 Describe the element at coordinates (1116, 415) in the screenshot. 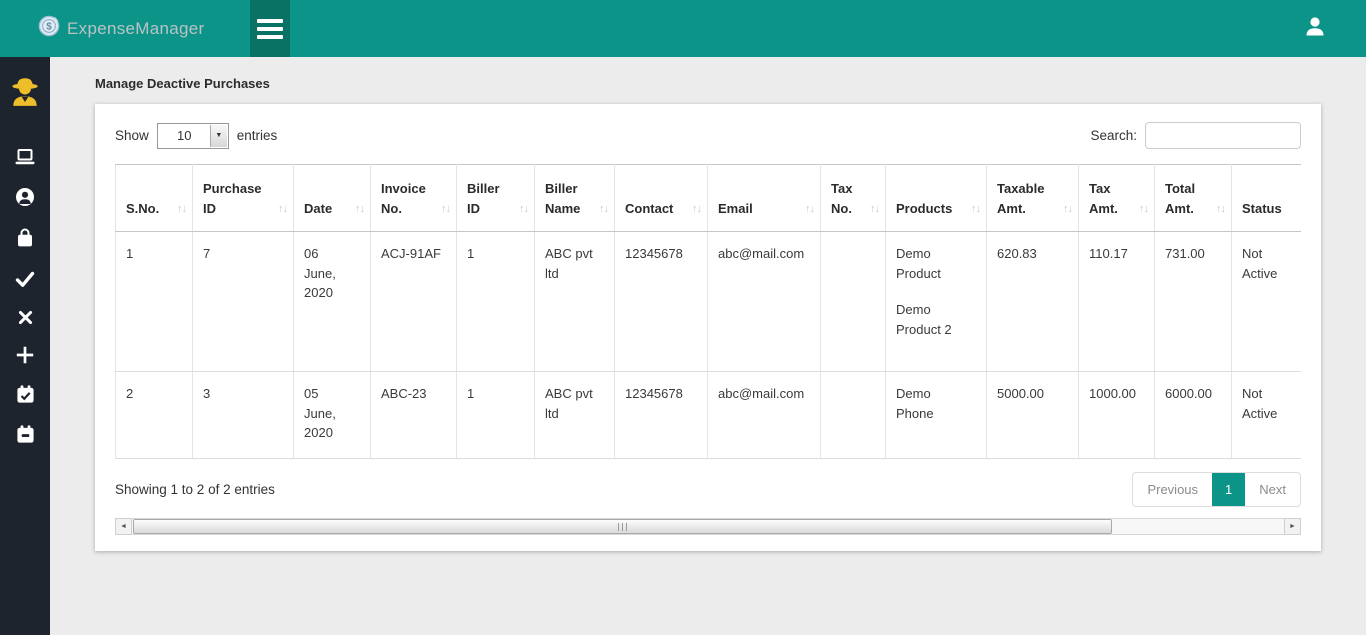

I see `table-cell: 1000.00` at that location.